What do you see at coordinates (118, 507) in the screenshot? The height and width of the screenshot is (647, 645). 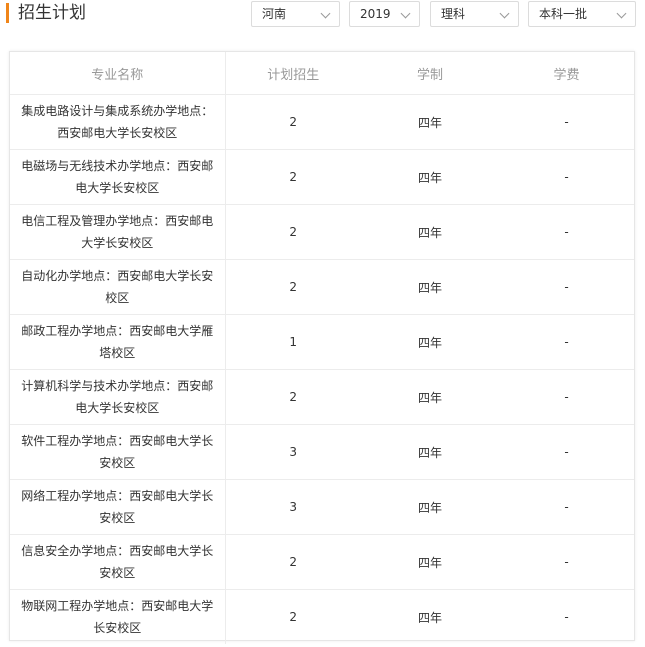 I see `major-name: 网络工程办学地点：西安邮电大学长安校区` at bounding box center [118, 507].